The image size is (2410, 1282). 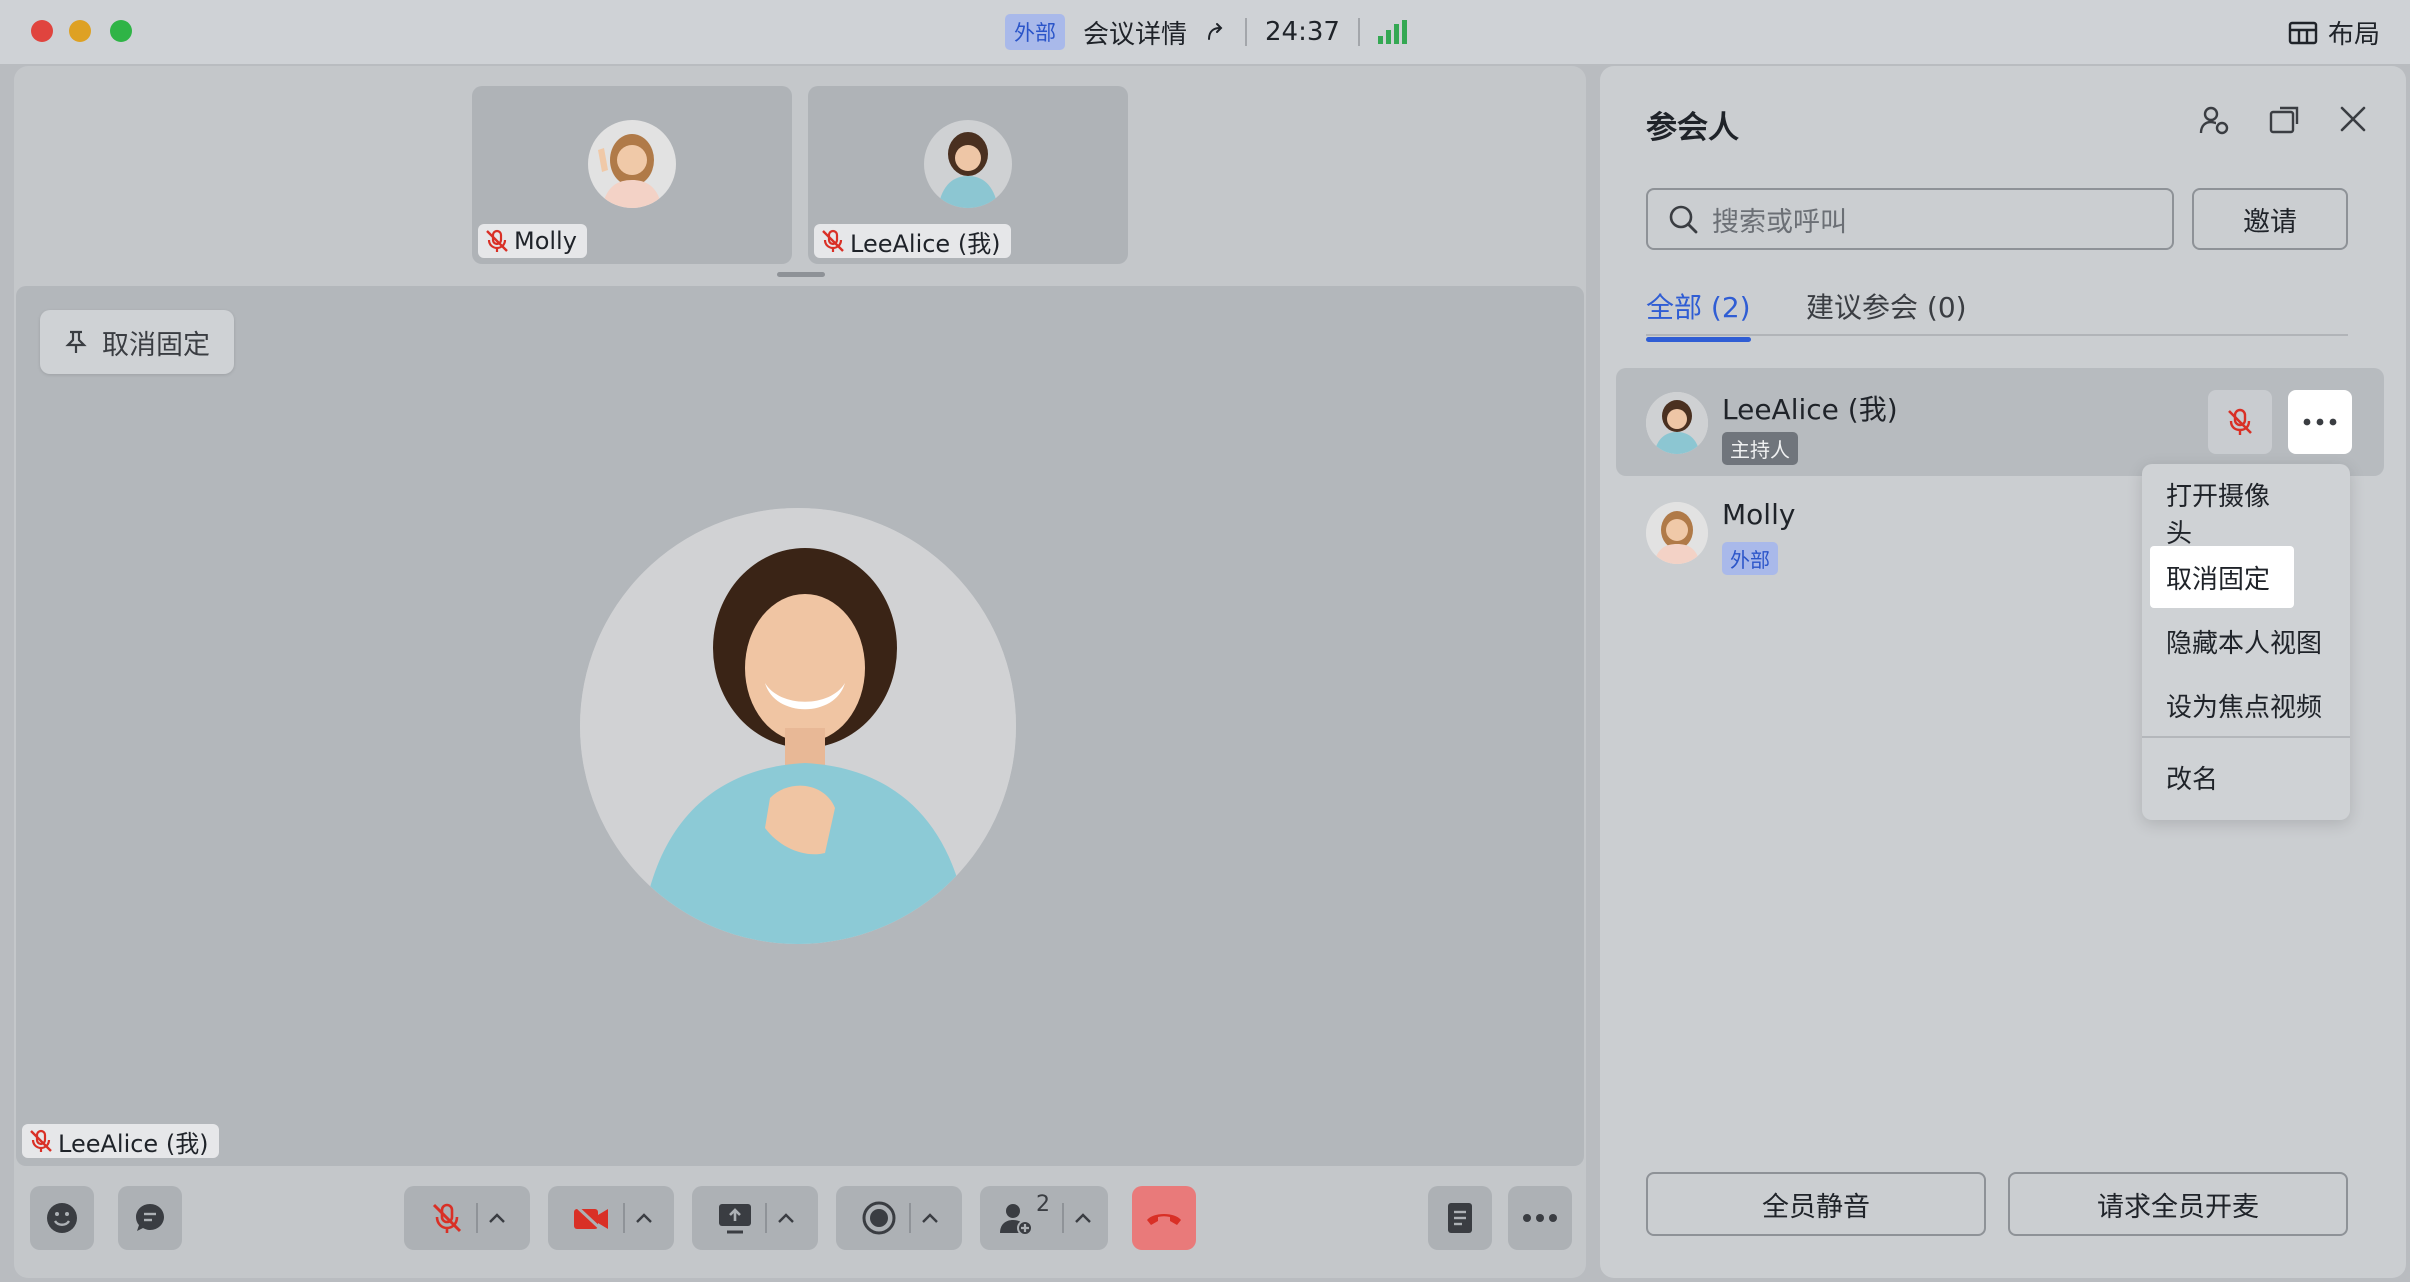 What do you see at coordinates (1302, 32) in the screenshot?
I see `meeting-timer: 24:37` at bounding box center [1302, 32].